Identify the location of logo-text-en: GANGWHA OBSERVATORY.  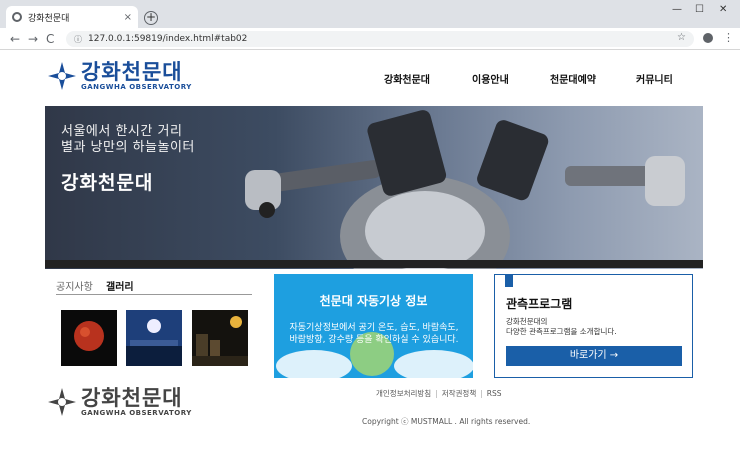
(136, 87).